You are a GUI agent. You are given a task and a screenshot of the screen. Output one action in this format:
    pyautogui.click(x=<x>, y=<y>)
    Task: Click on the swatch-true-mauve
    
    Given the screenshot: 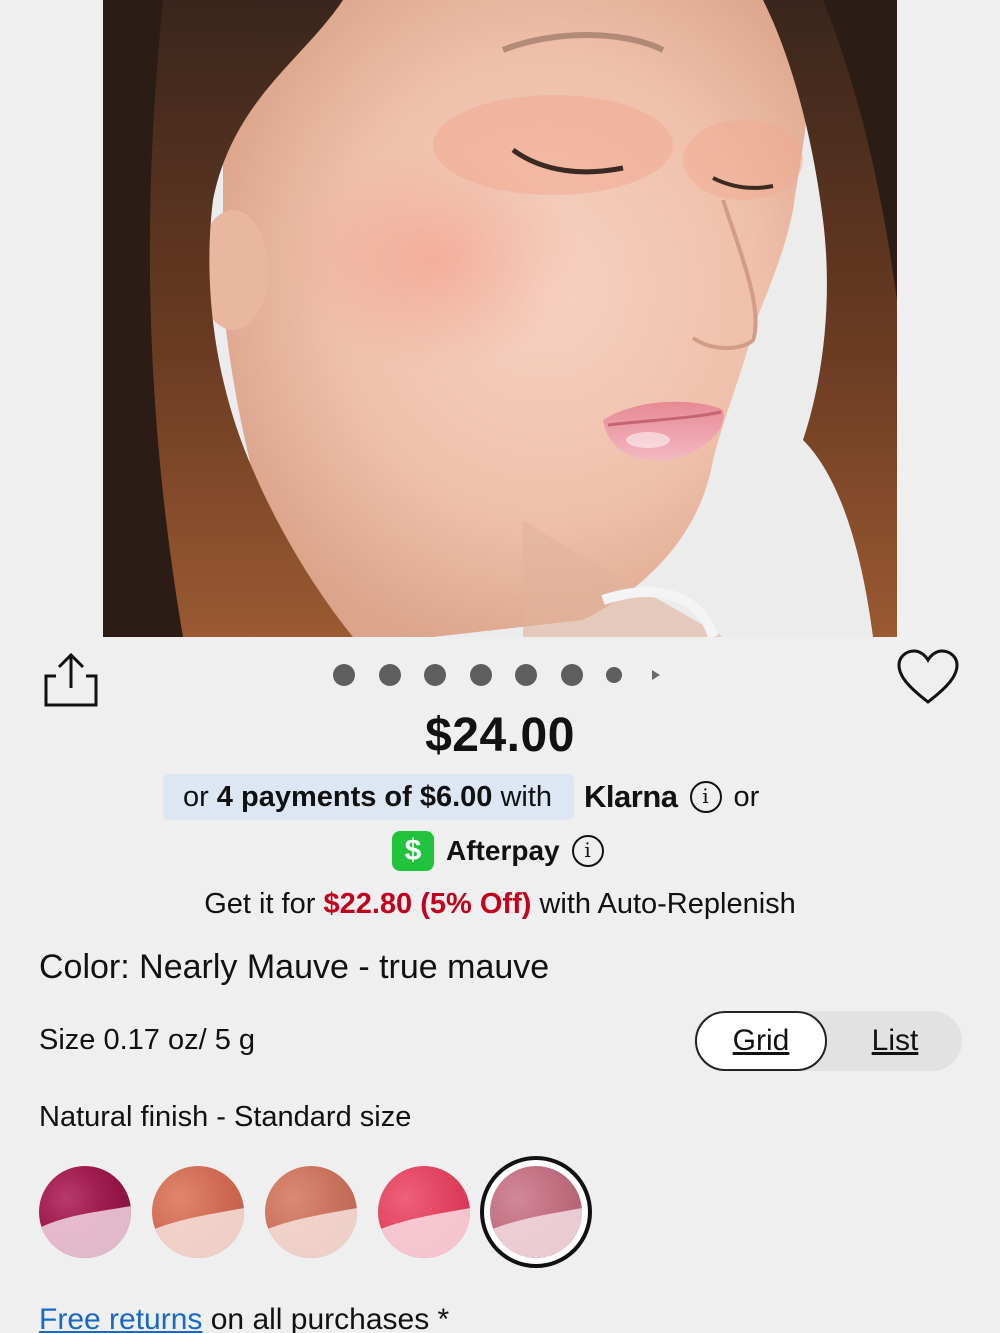 What is the action you would take?
    pyautogui.click(x=536, y=1212)
    